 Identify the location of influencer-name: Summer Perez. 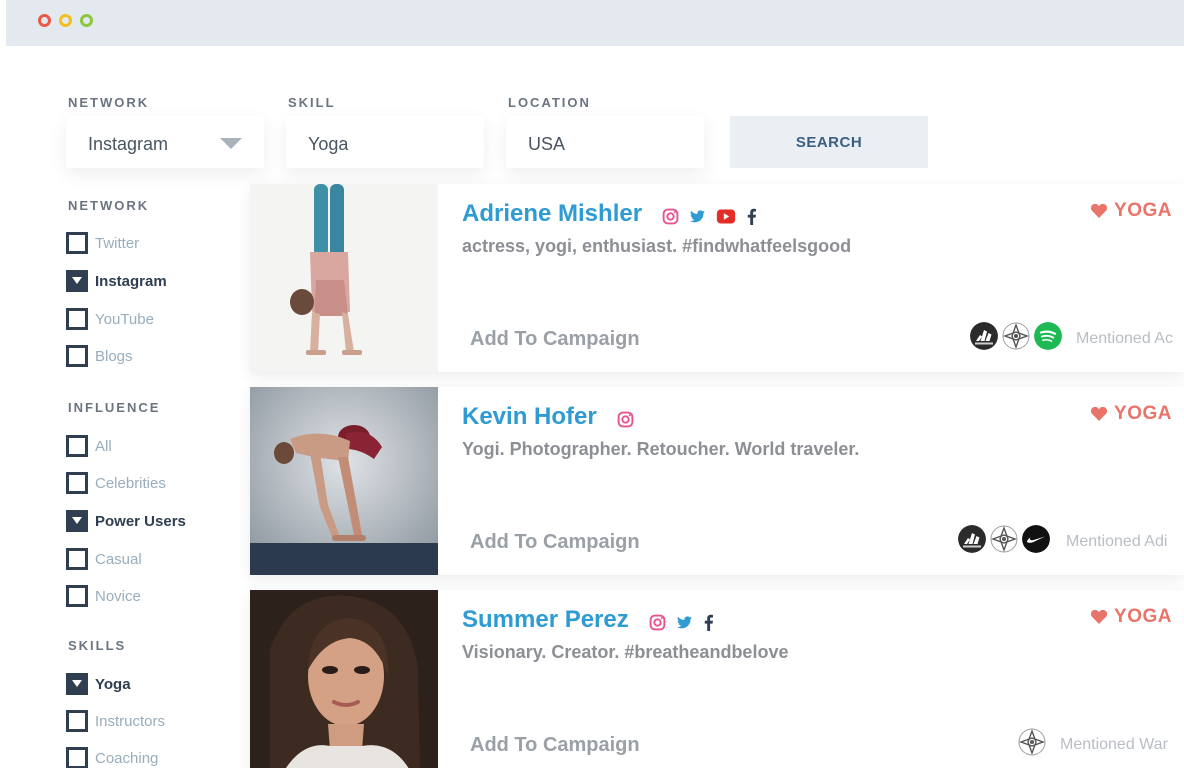
(545, 620).